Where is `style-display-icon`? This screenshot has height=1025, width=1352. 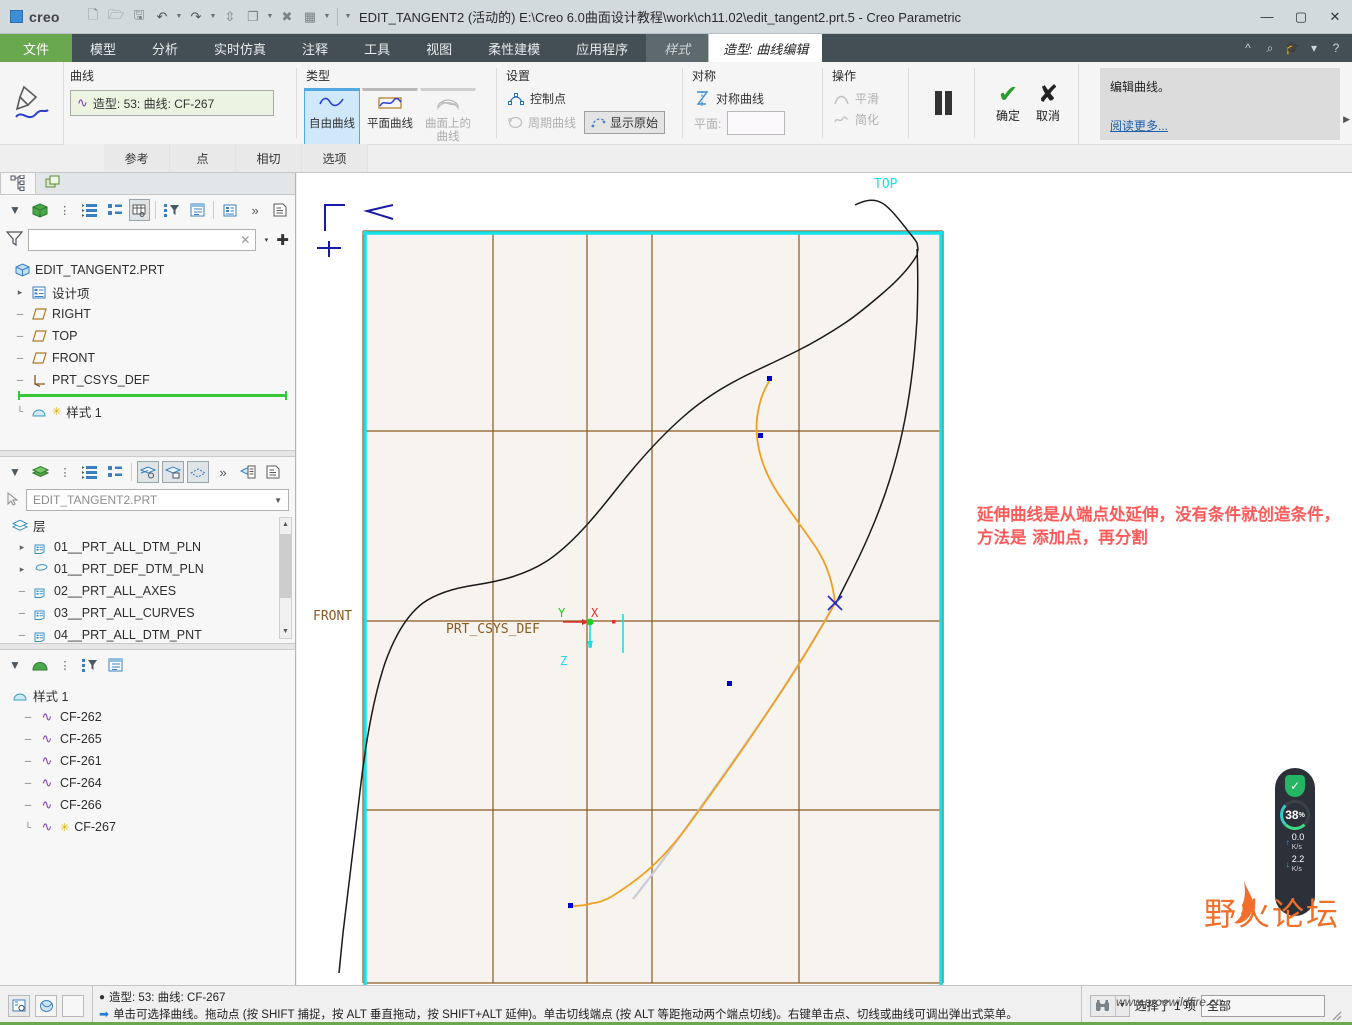
style-display-icon is located at coordinates (115, 665).